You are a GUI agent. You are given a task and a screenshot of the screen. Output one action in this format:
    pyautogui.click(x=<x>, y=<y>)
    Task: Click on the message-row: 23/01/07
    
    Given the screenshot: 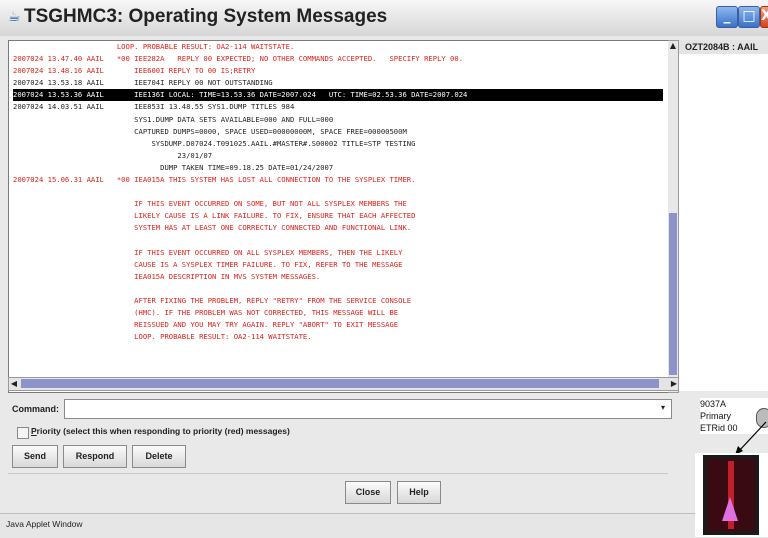 What is the action you would take?
    pyautogui.click(x=338, y=156)
    